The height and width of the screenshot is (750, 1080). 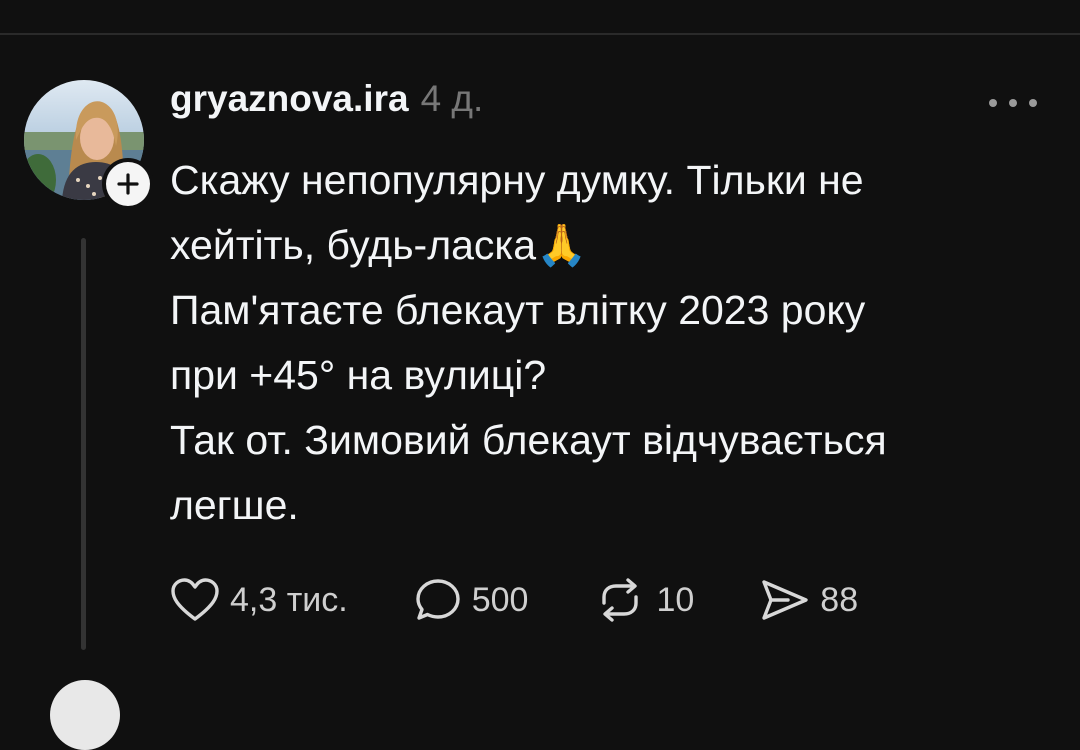 What do you see at coordinates (644, 600) in the screenshot?
I see `repost-button: 10` at bounding box center [644, 600].